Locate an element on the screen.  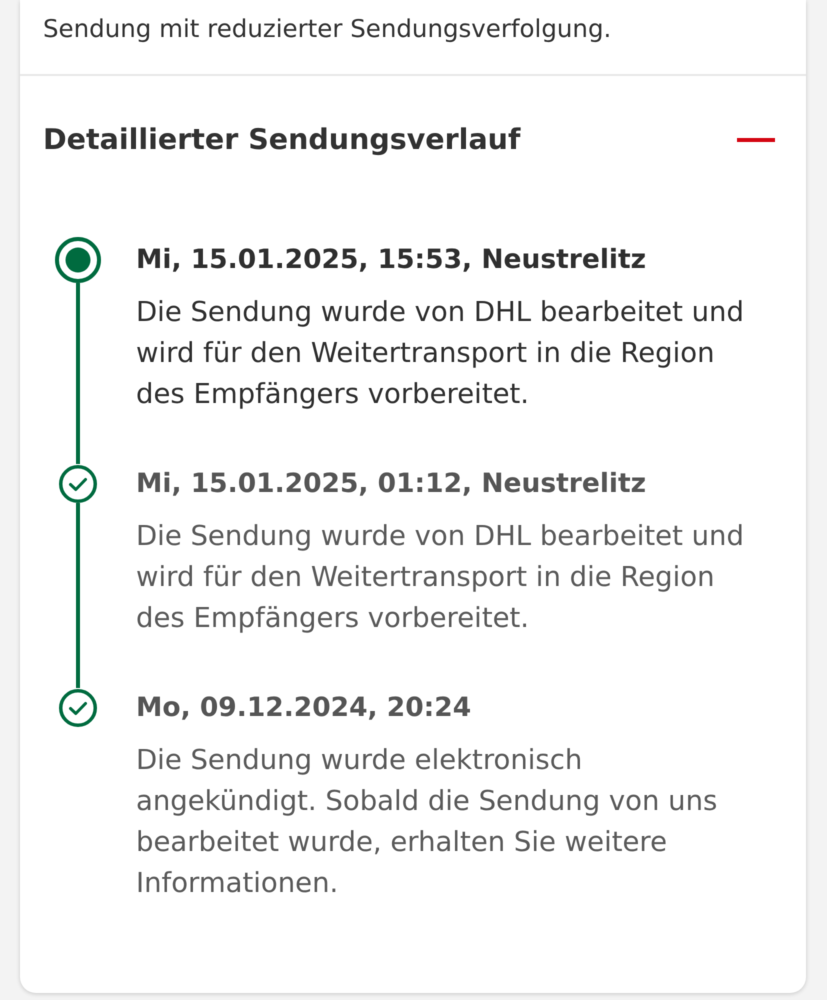
event-title: Mi, 15.01.2025, 01:12, Neustrelitz is located at coordinates (391, 484).